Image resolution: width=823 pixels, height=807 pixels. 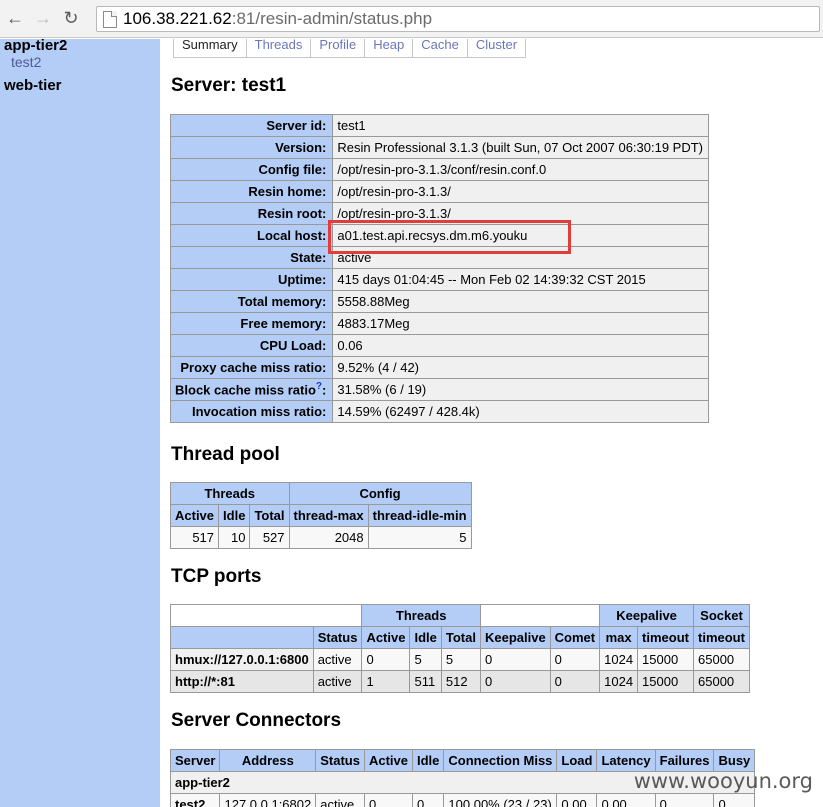 I want to click on row-label-text: State:, so click(x=308, y=257).